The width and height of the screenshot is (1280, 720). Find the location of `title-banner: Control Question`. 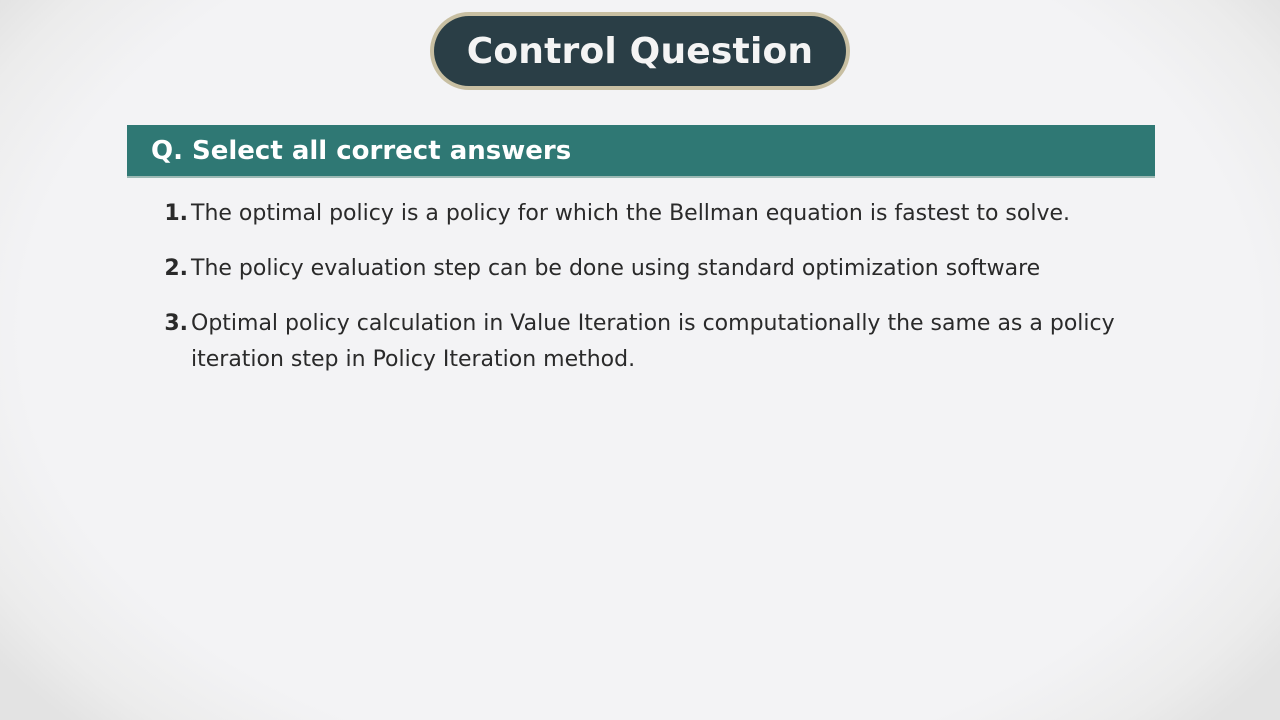

title-banner: Control Question is located at coordinates (640, 51).